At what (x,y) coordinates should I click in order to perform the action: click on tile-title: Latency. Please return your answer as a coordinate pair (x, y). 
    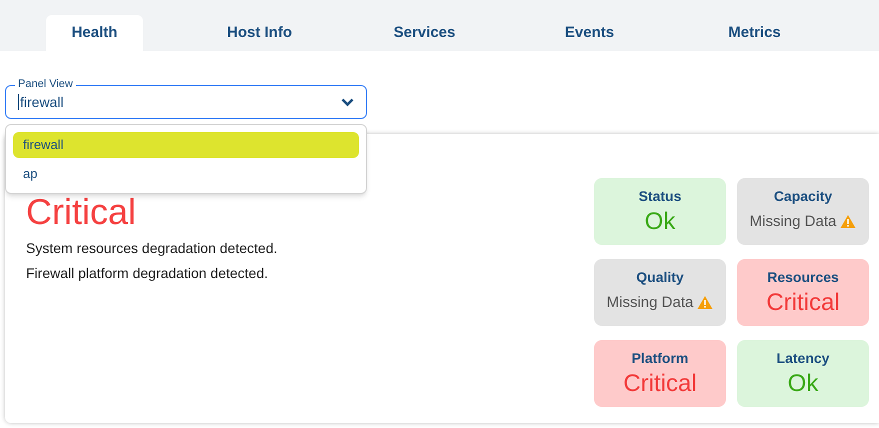
    Looking at the image, I should click on (803, 357).